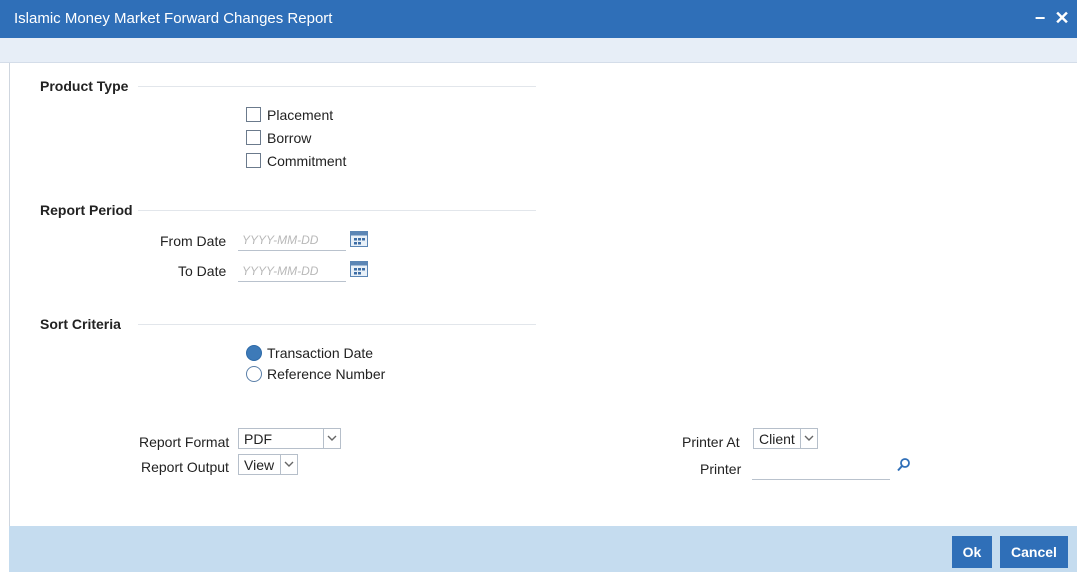 The image size is (1077, 572). Describe the element at coordinates (1062, 18) in the screenshot. I see `close-button: ✕` at that location.